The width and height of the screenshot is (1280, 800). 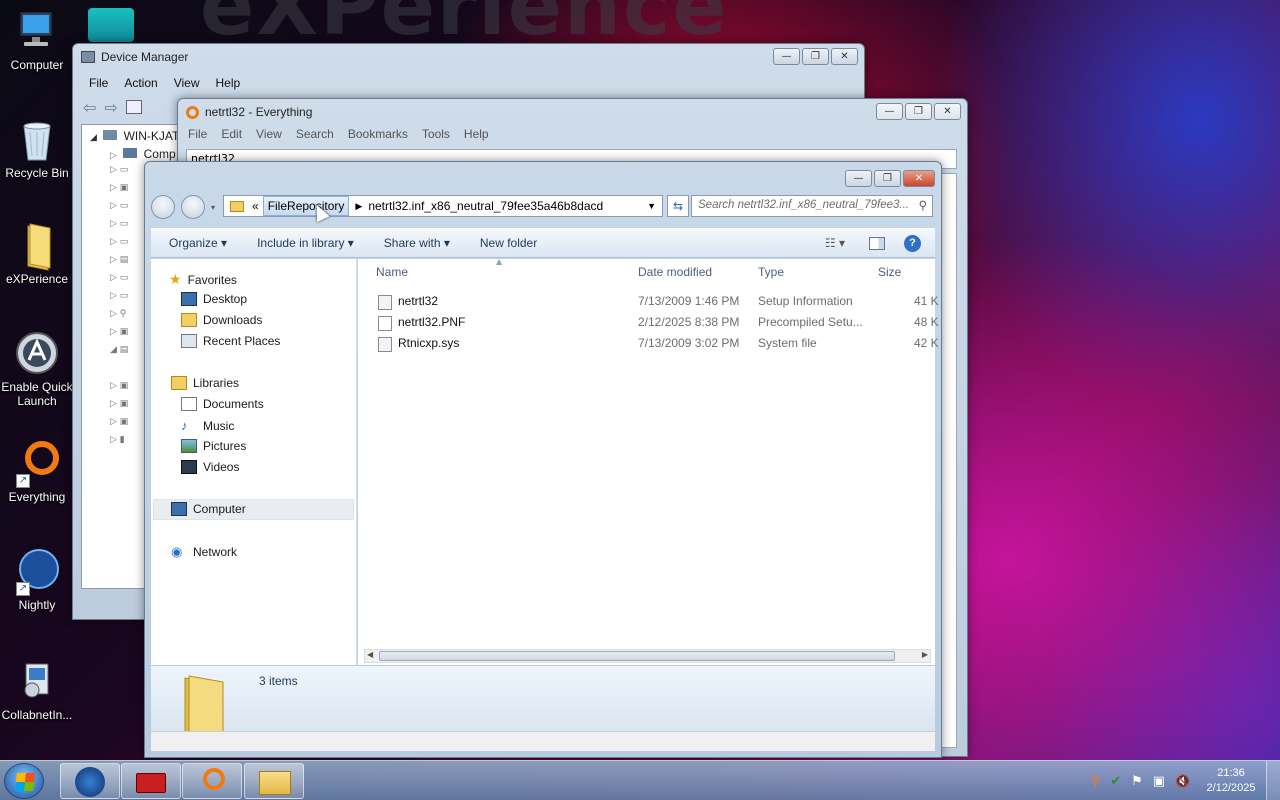 What do you see at coordinates (572, 112) in the screenshot?
I see `everything-titlebar: netrtl32 - Everything` at bounding box center [572, 112].